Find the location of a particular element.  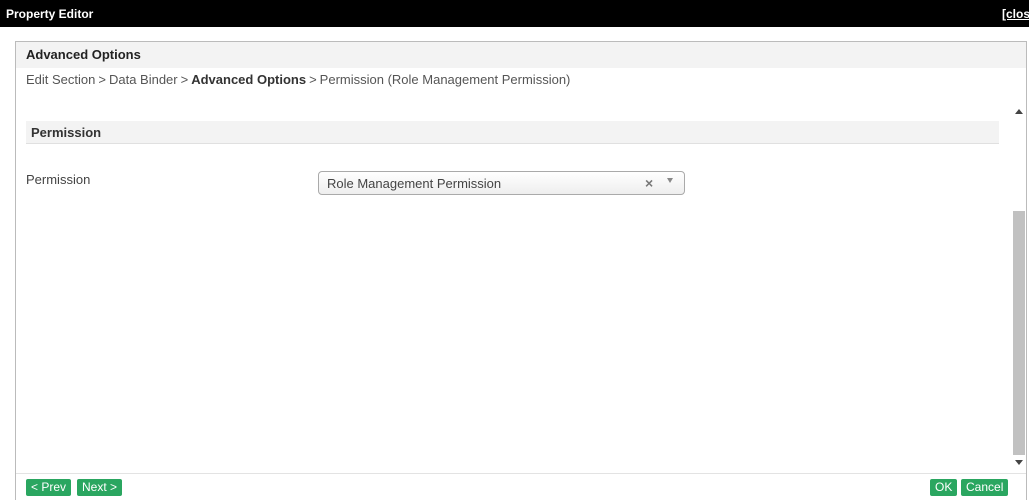

scrollbar-thumb is located at coordinates (1019, 333).